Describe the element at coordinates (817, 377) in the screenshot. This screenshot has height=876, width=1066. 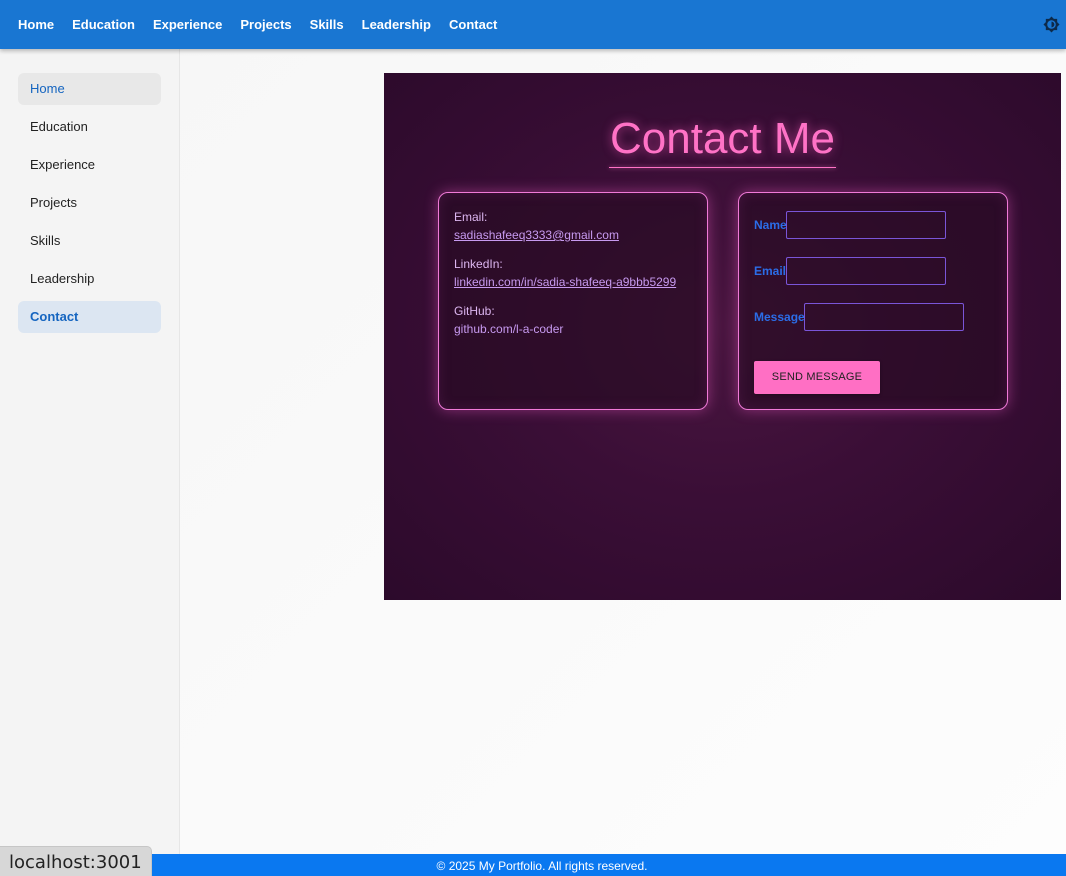
I see `send-message-button: SEND MESSAGE` at that location.